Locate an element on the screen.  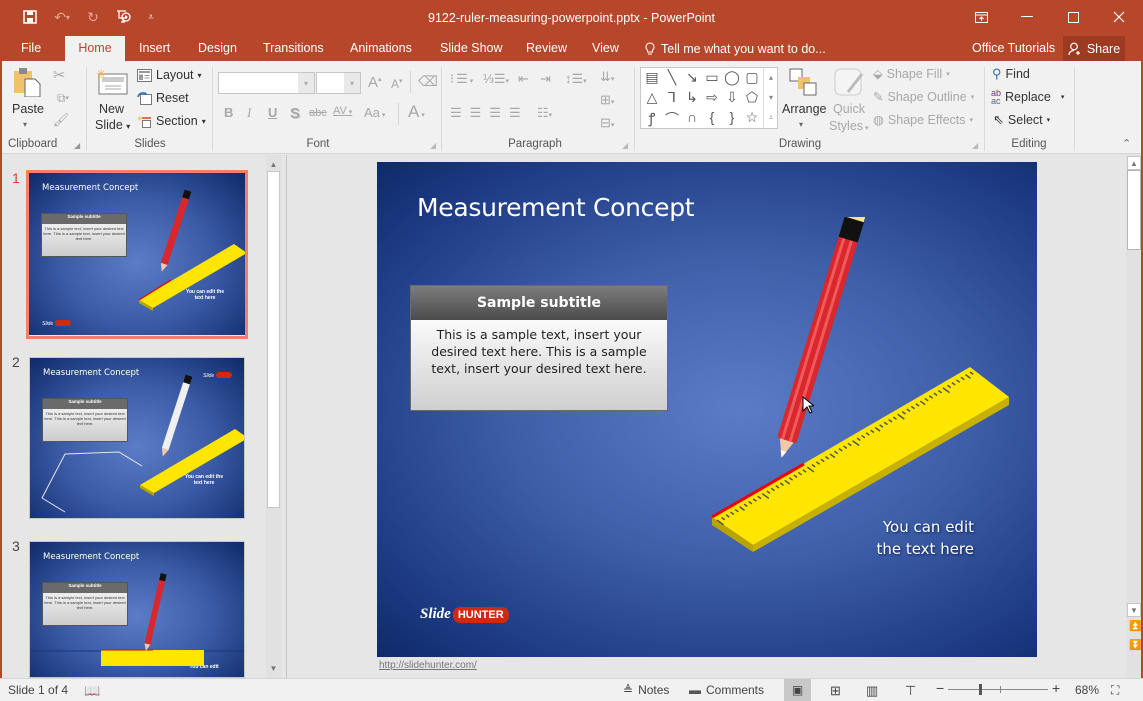
align-text-button: ⊞▾ is located at coordinates (607, 100).